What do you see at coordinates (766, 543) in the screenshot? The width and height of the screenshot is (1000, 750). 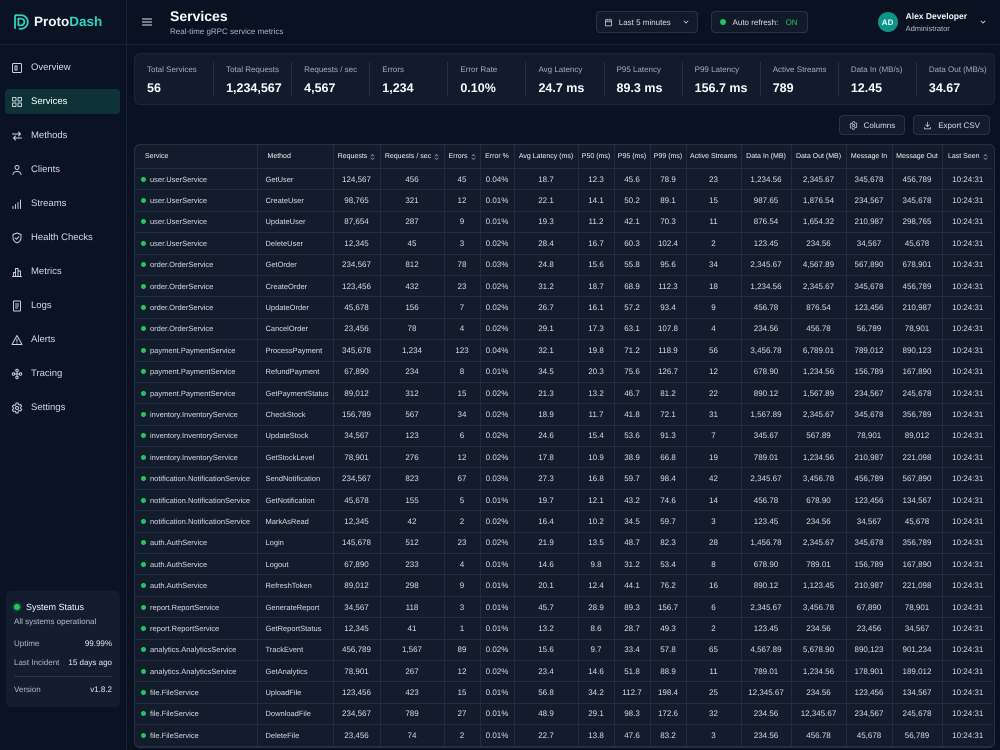 I see `table-cell: 1,456.78` at bounding box center [766, 543].